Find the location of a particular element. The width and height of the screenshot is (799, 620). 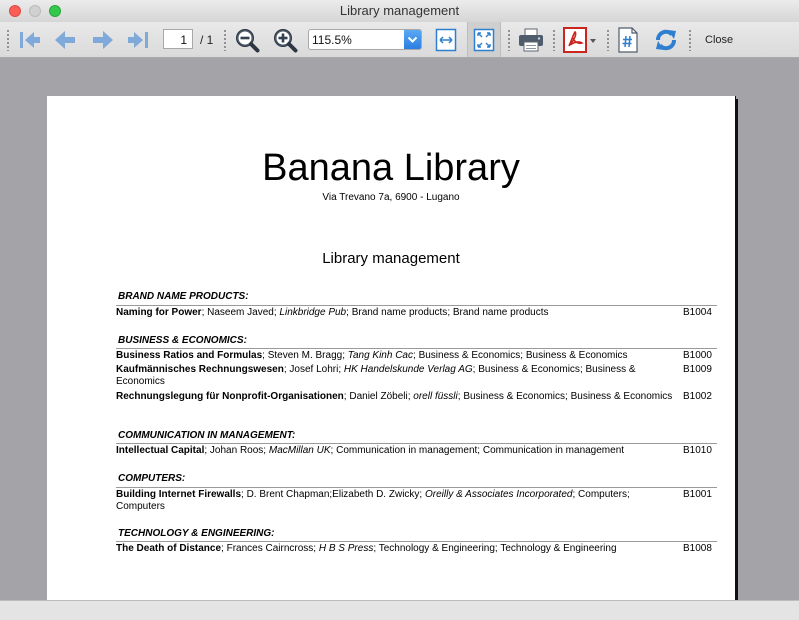

book-code: B1010 is located at coordinates (697, 450).